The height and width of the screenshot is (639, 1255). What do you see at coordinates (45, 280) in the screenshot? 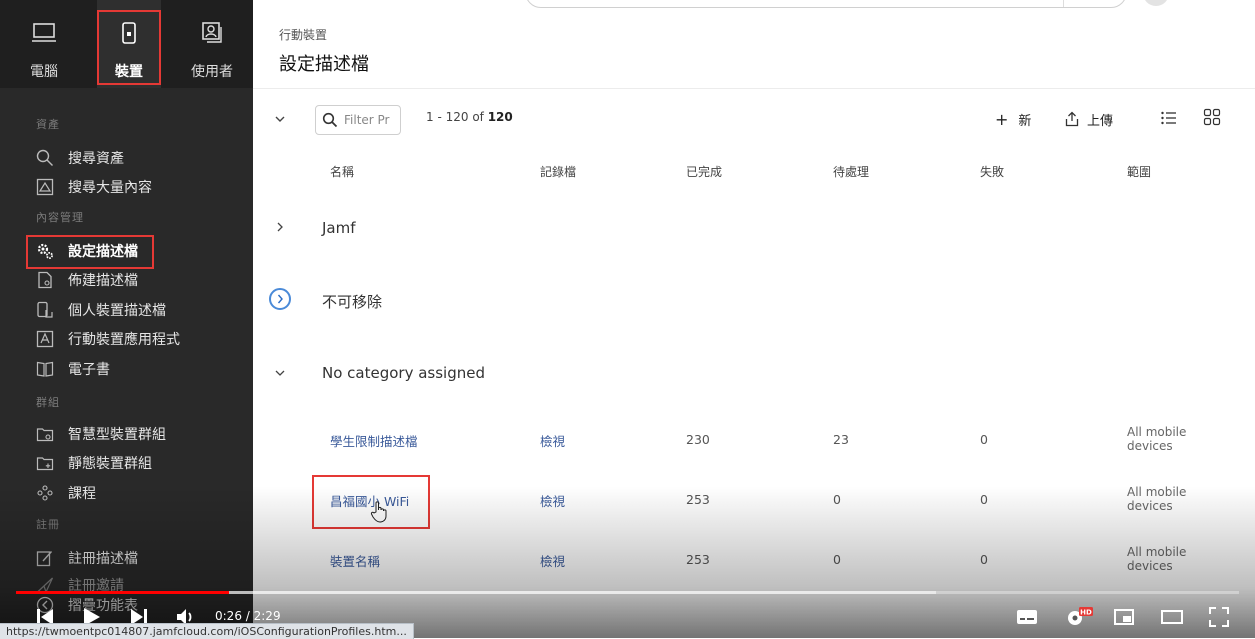
I see `provisioning-doc-icon` at bounding box center [45, 280].